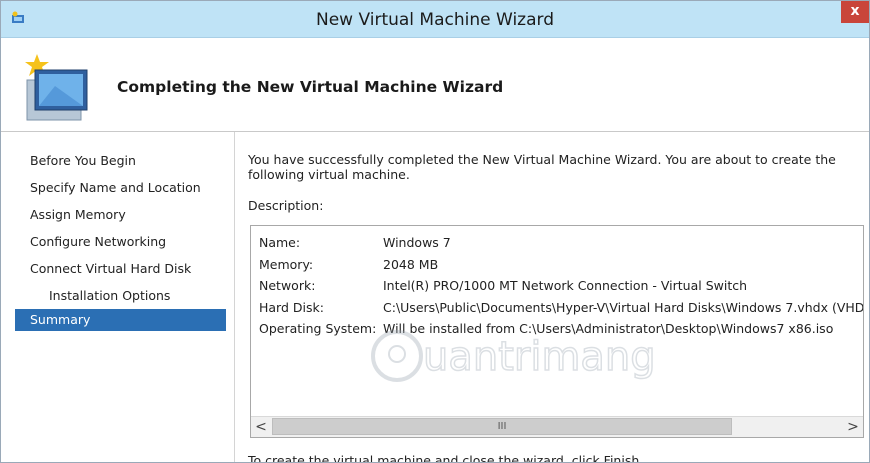  Describe the element at coordinates (286, 205) in the screenshot. I see `description-label: Description:` at that location.